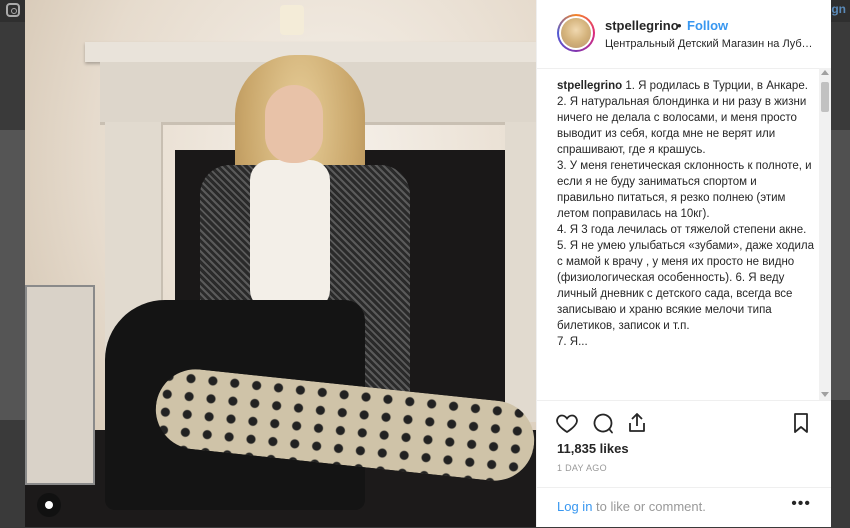 The width and height of the screenshot is (850, 528). I want to click on username-link: stpellegrino, so click(642, 25).